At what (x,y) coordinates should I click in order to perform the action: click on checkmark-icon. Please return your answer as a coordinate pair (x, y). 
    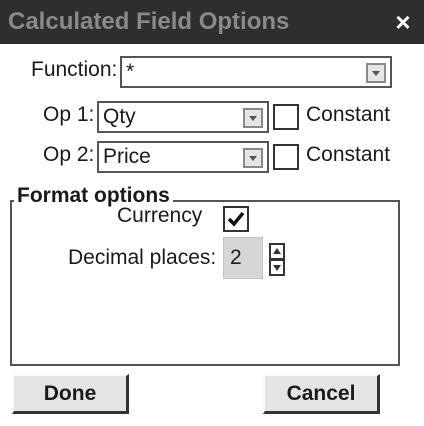
    Looking at the image, I should click on (236, 219).